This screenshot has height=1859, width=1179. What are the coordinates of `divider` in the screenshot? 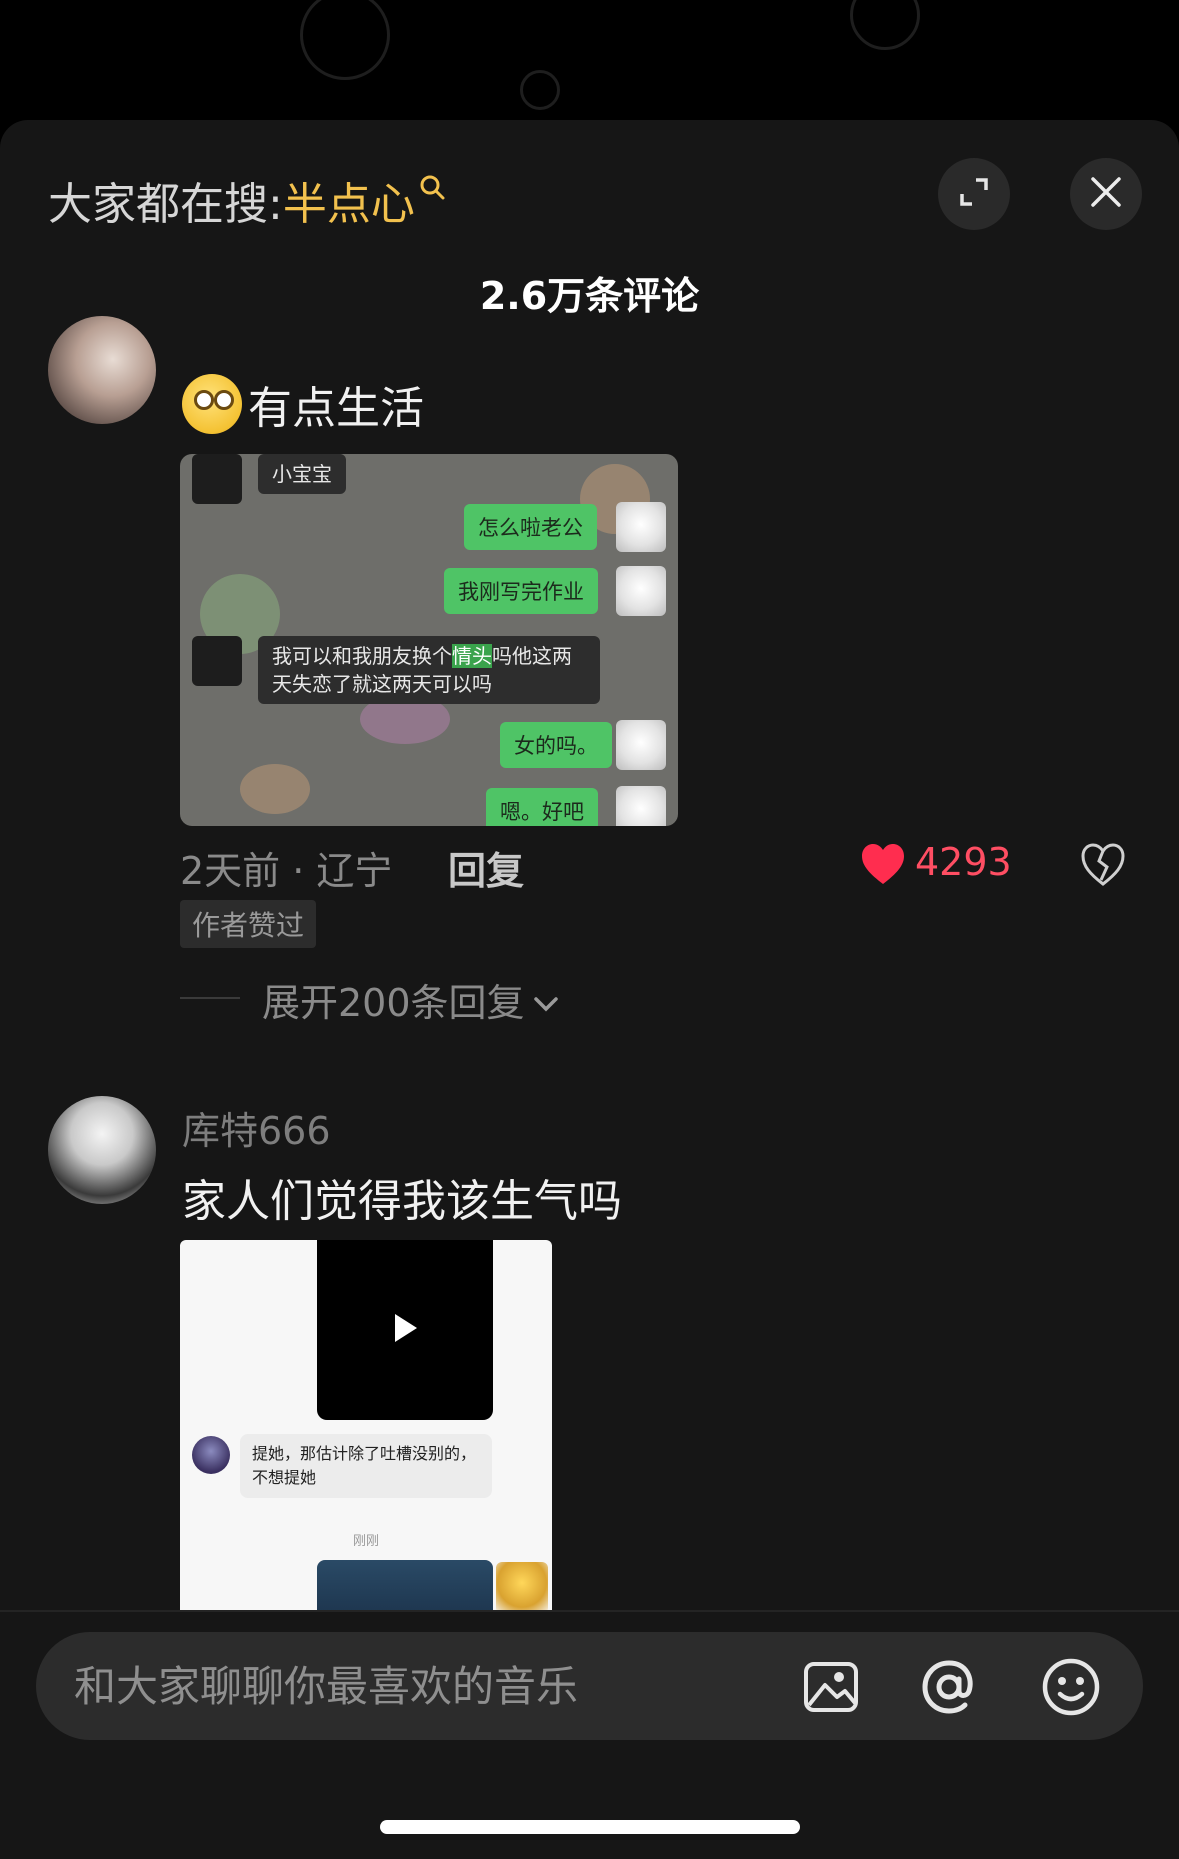 It's located at (210, 998).